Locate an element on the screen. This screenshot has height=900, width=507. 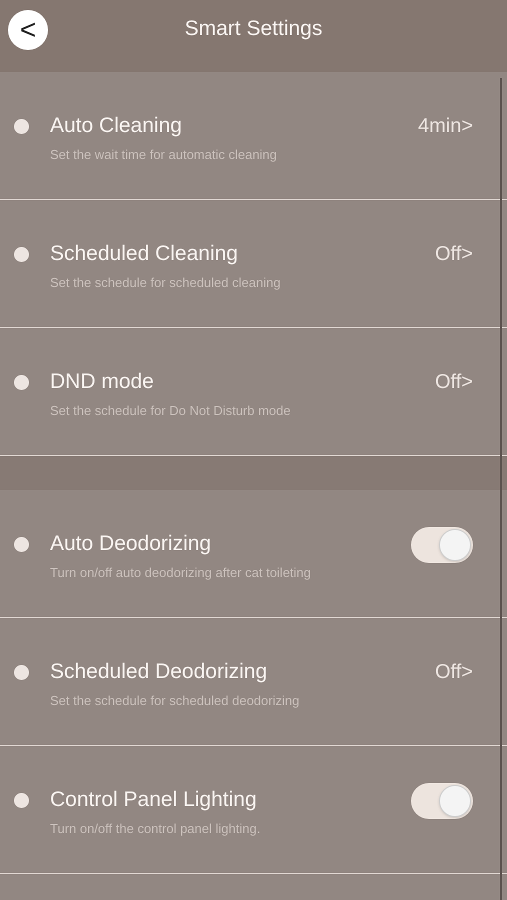
setting-title: DND mode is located at coordinates (102, 382).